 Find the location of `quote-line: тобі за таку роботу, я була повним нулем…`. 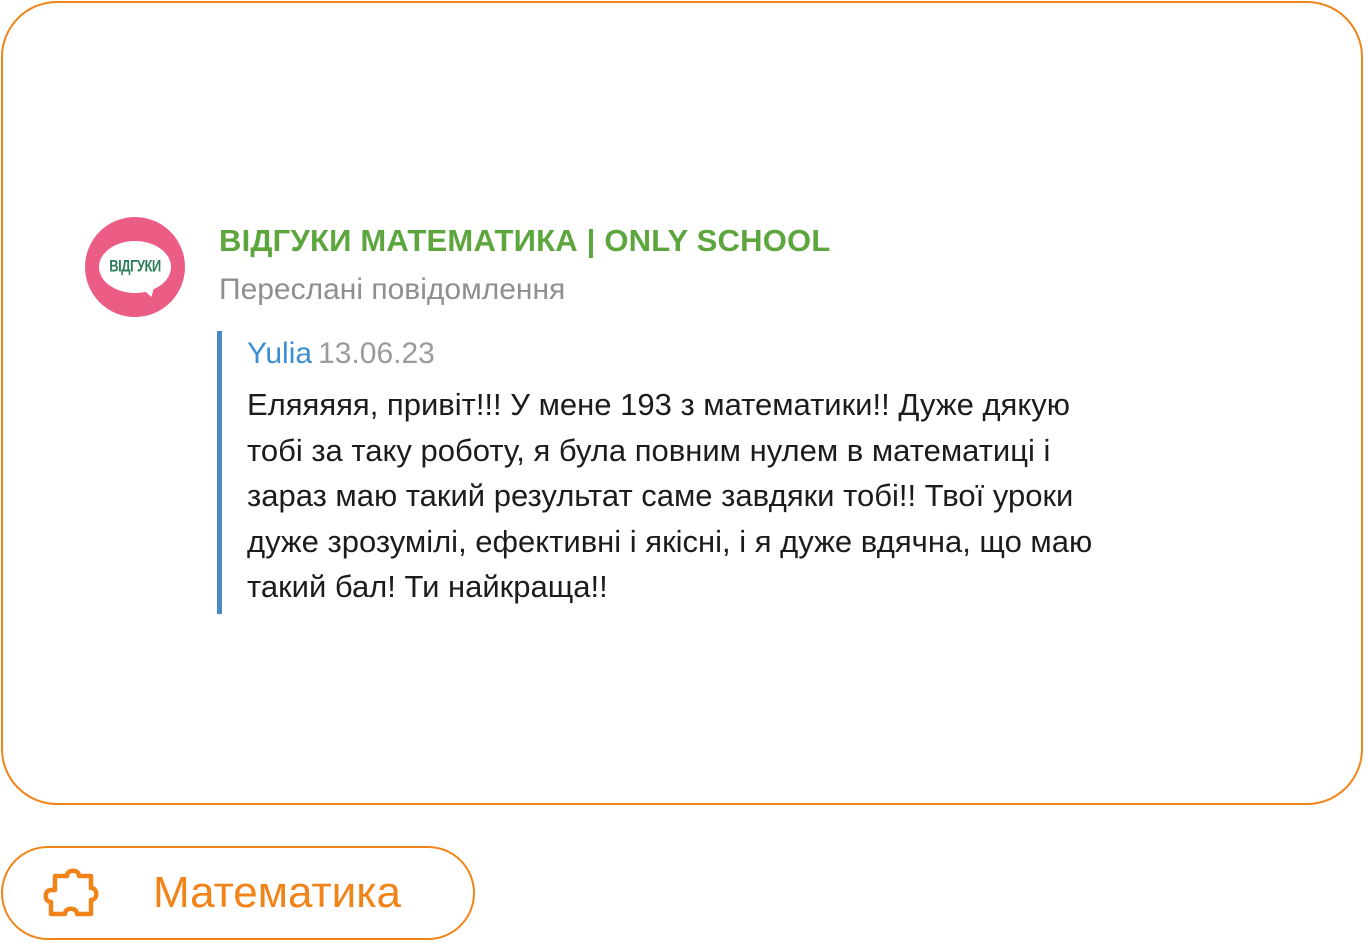

quote-line: тобі за таку роботу, я була повним нулем… is located at coordinates (649, 450).